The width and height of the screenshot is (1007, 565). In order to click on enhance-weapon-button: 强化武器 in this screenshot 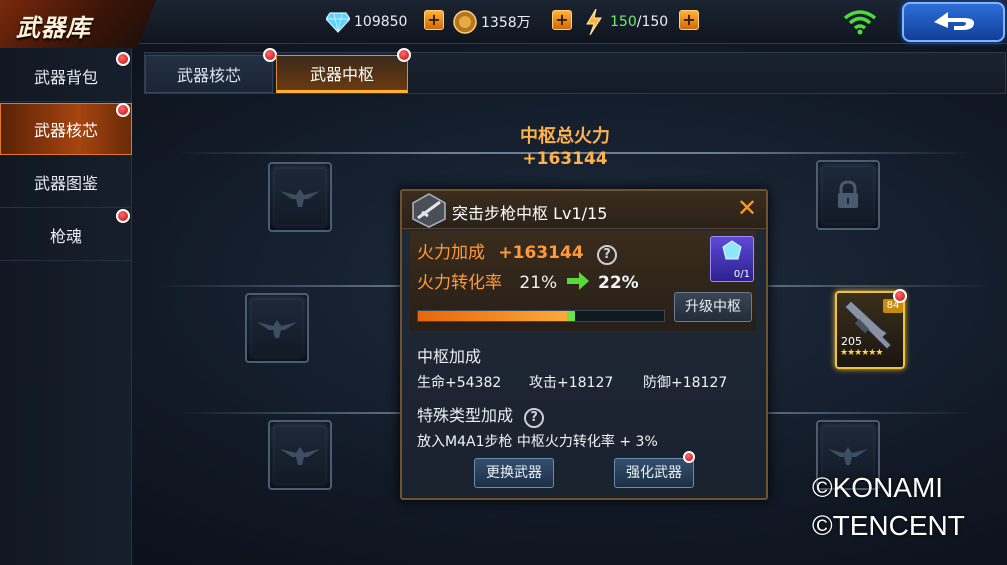, I will do `click(654, 473)`.